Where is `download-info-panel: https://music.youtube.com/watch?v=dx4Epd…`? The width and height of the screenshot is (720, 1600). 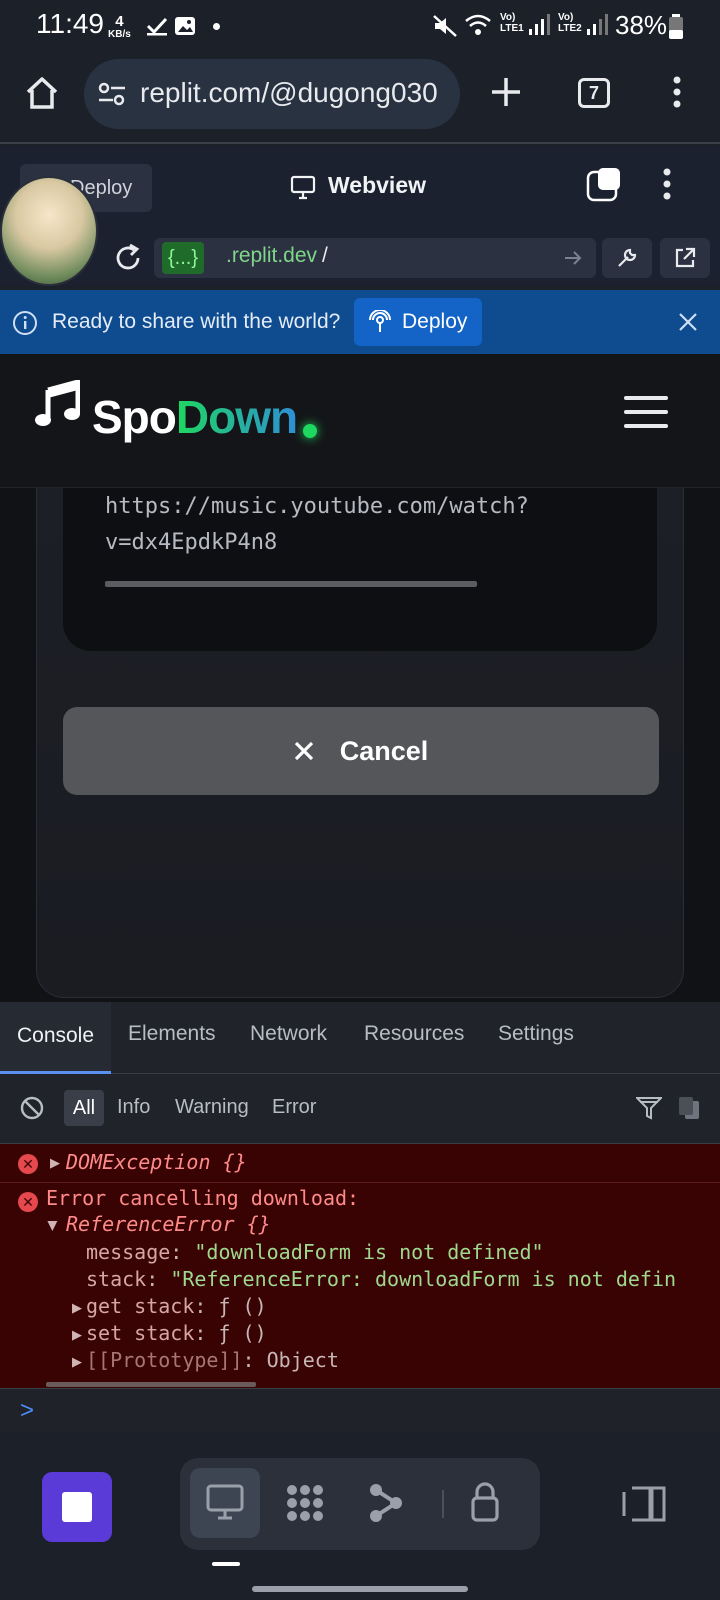 download-info-panel: https://music.youtube.com/watch?v=dx4Epd… is located at coordinates (360, 563).